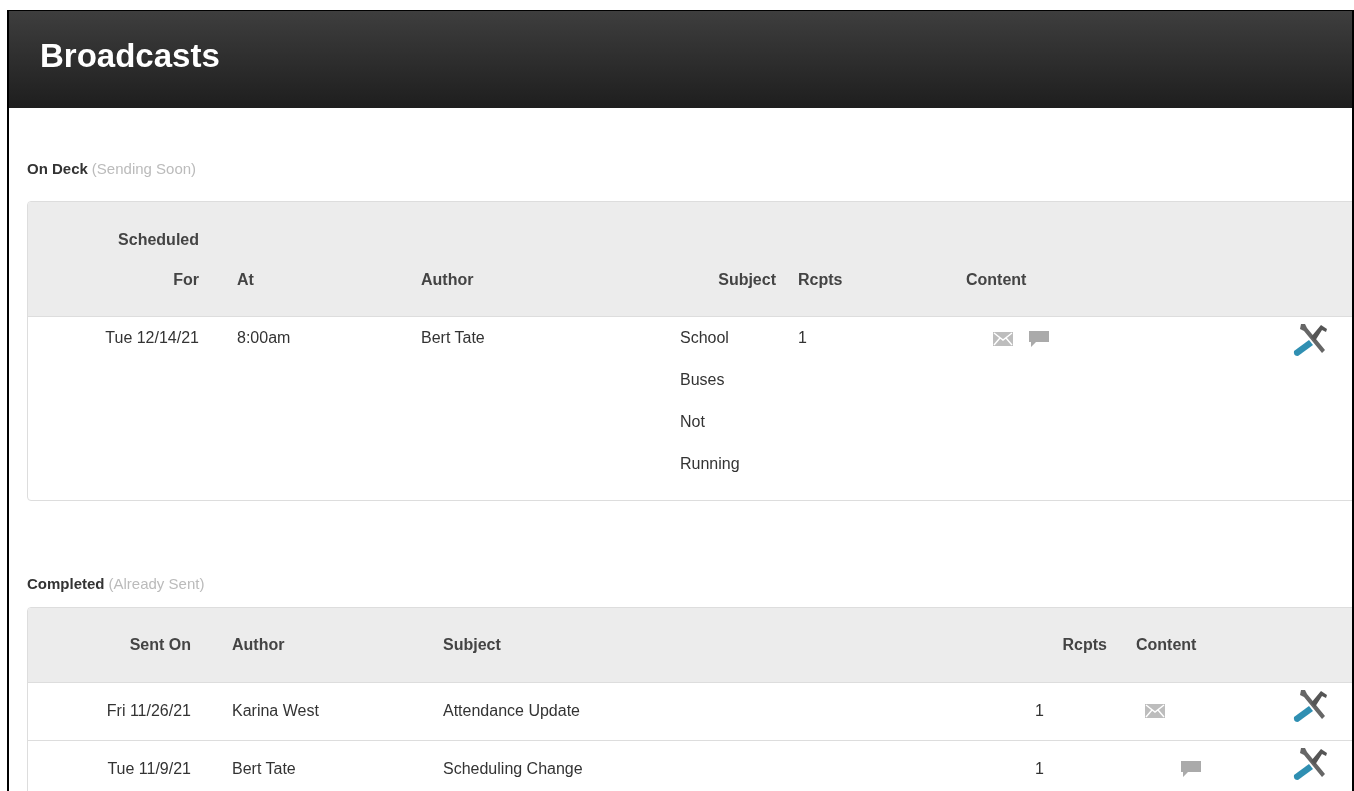 The width and height of the screenshot is (1354, 791). What do you see at coordinates (245, 279) in the screenshot?
I see `column-header: At` at bounding box center [245, 279].